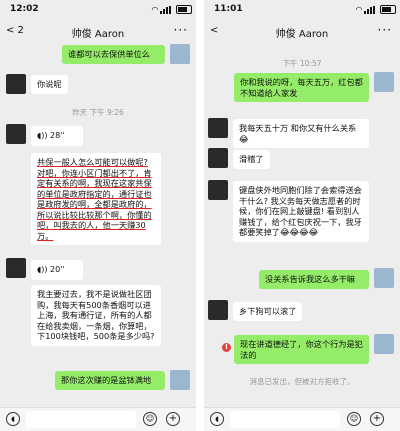 The image size is (400, 431). Describe the element at coordinates (228, 9) in the screenshot. I see `status-time: 11:01` at that location.